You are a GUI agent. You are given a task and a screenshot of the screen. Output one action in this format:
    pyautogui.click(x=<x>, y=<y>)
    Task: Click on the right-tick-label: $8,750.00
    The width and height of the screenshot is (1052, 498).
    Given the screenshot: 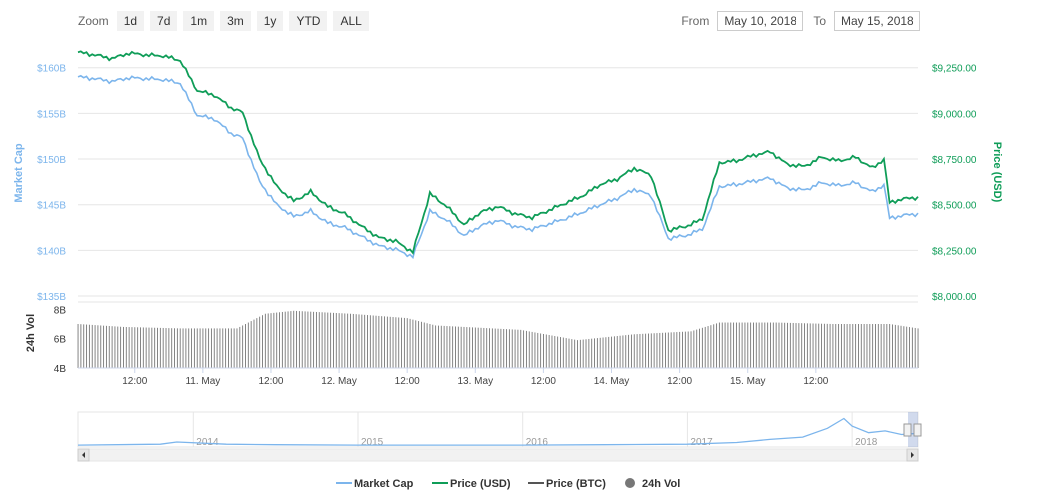 What is the action you would take?
    pyautogui.click(x=954, y=160)
    